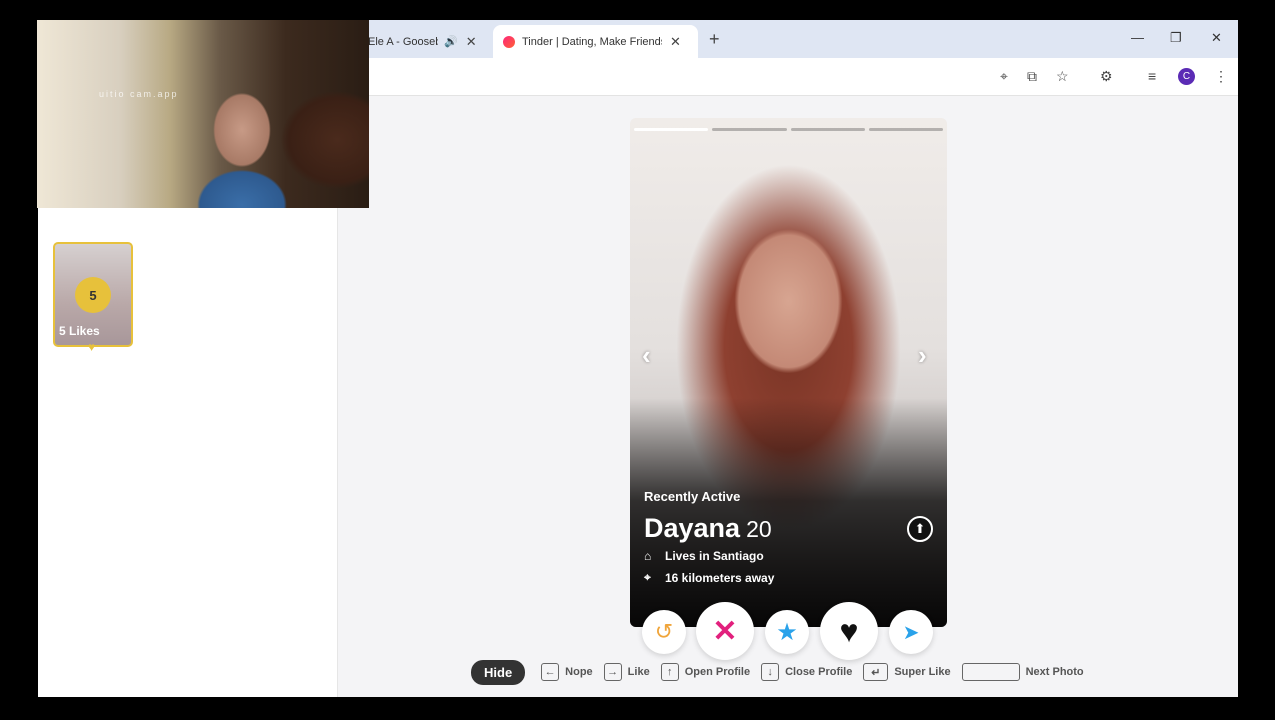  Describe the element at coordinates (638, 672) in the screenshot. I see `hint-label: Like` at that location.